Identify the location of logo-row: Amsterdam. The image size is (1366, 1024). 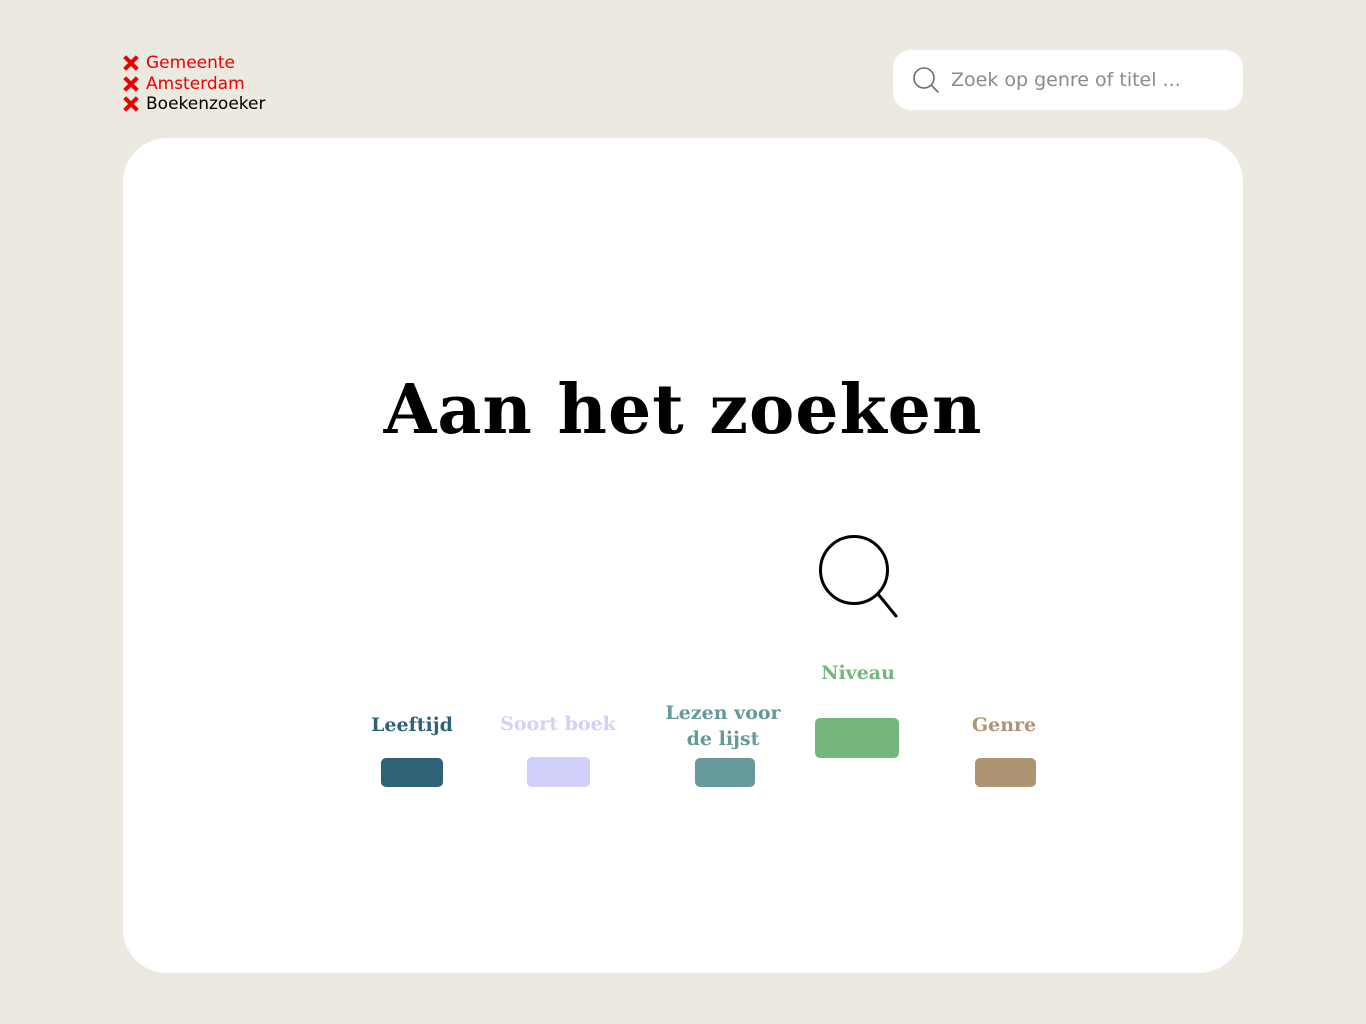
(202, 84).